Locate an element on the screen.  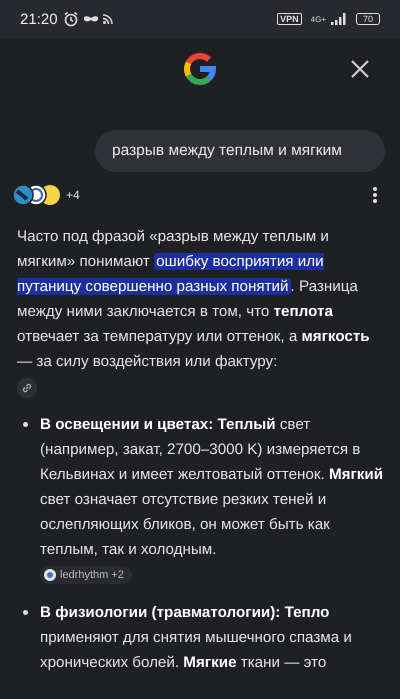
vpn-badge: VPN is located at coordinates (289, 19).